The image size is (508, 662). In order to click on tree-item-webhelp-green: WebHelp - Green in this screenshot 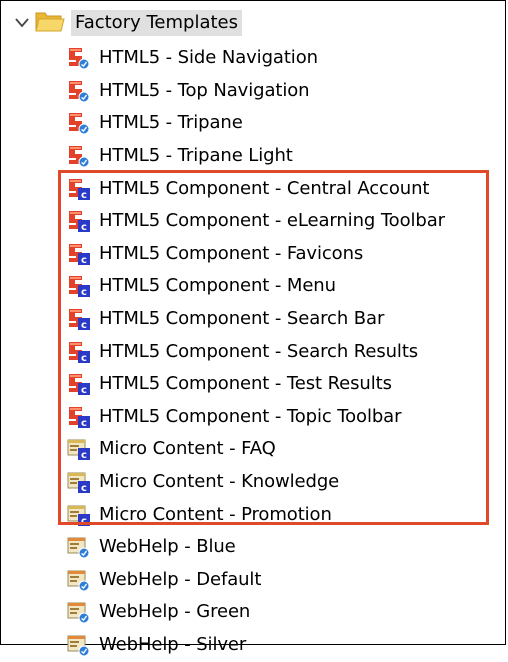, I will do `click(256, 612)`.